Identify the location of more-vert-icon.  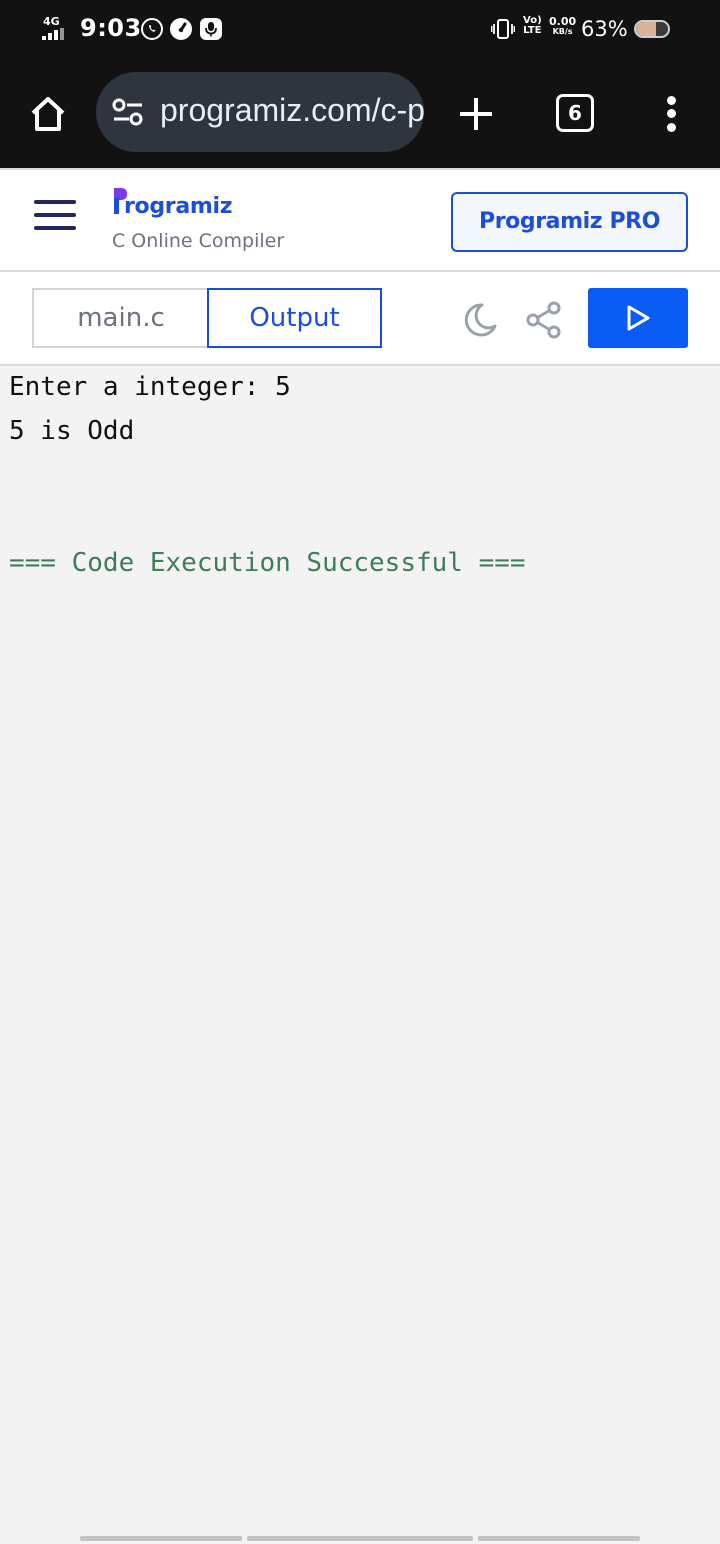
(672, 114).